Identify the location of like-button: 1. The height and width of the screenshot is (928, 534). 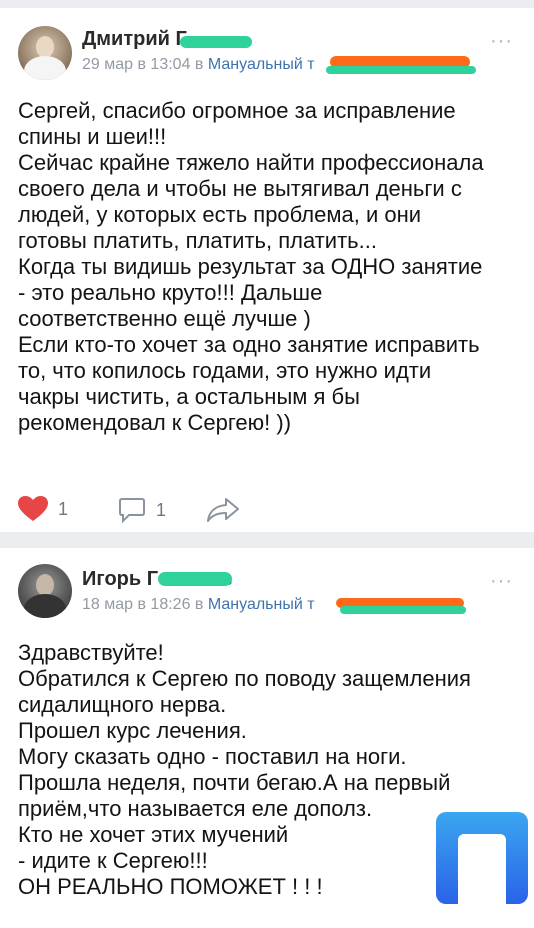
(43, 509).